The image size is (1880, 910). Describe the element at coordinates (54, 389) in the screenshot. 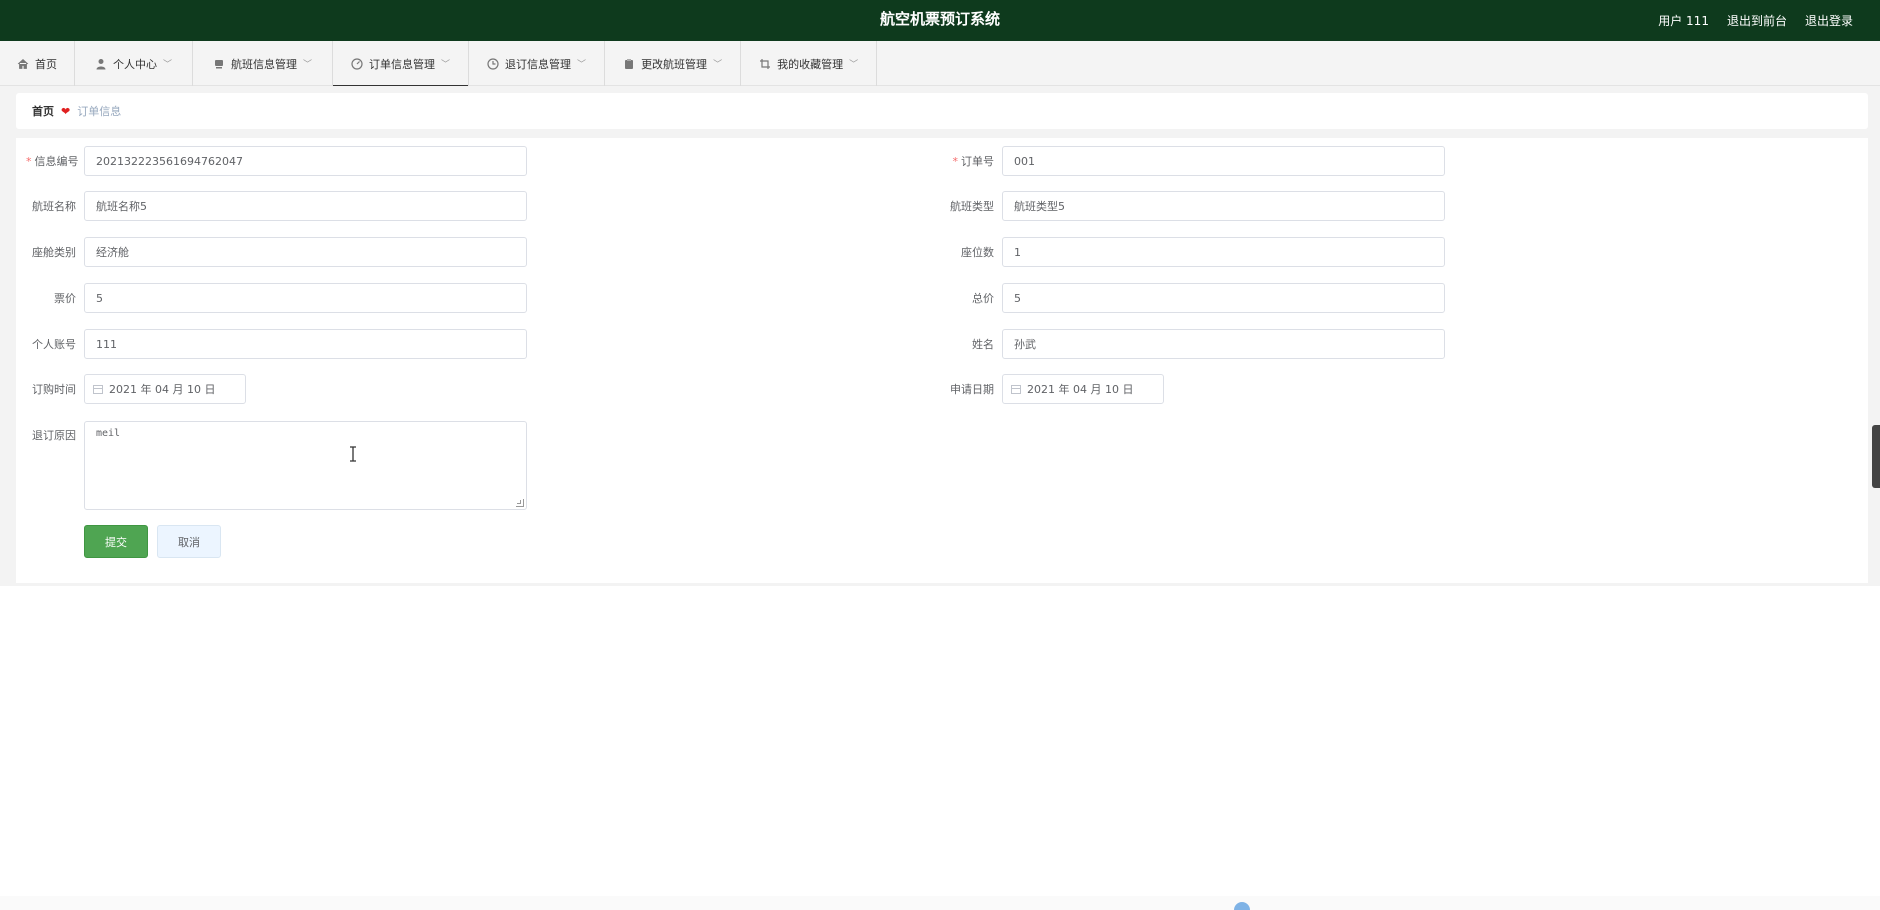

I see `order-time-label: 订购时间` at that location.